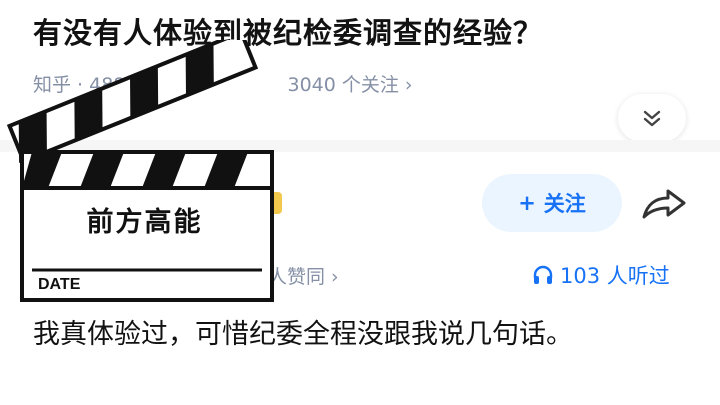  What do you see at coordinates (615, 276) in the screenshot?
I see `listen-count-label: 103 人听过` at bounding box center [615, 276].